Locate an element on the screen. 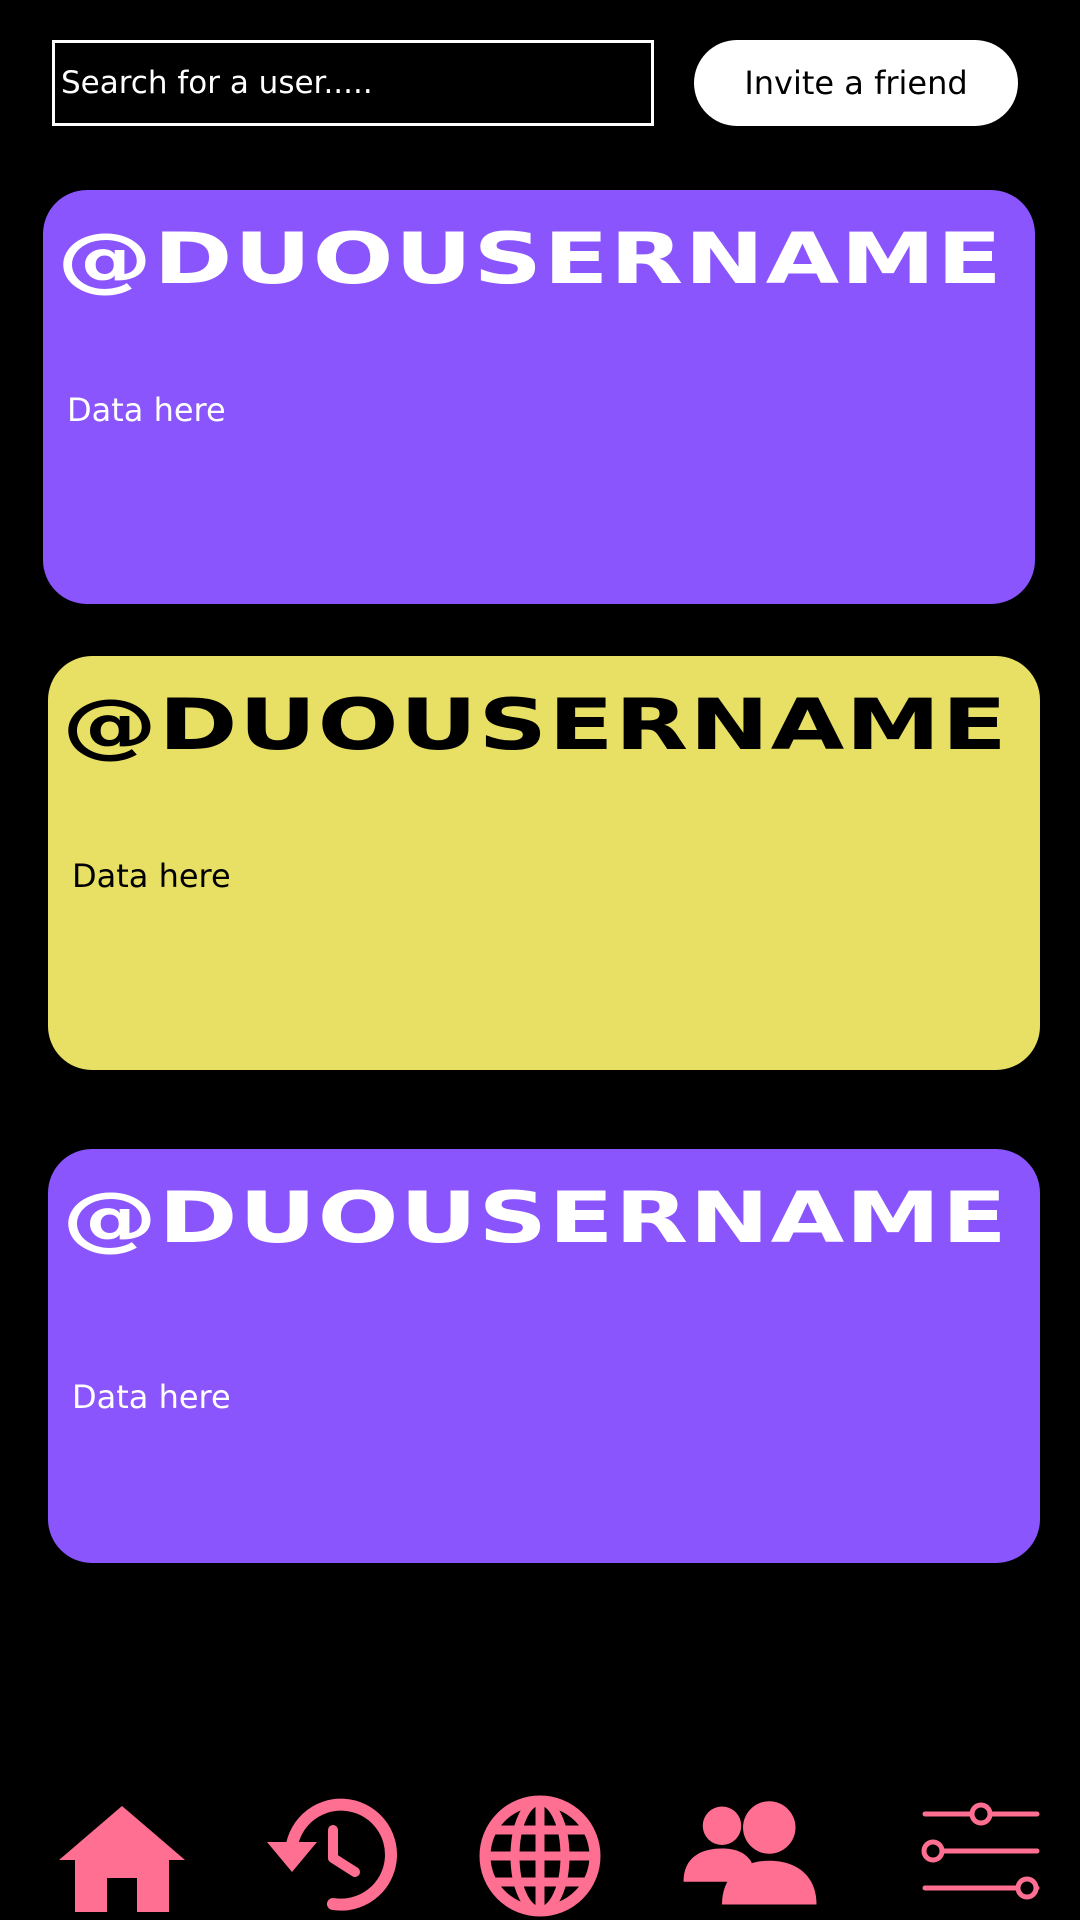  nav-home is located at coordinates (122, 1856).